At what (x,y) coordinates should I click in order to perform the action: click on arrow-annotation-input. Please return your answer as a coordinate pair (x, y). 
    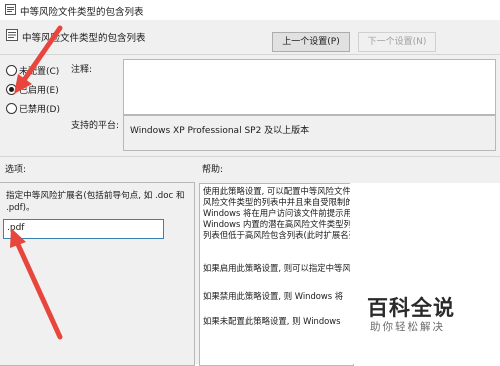
    Looking at the image, I should click on (36, 284).